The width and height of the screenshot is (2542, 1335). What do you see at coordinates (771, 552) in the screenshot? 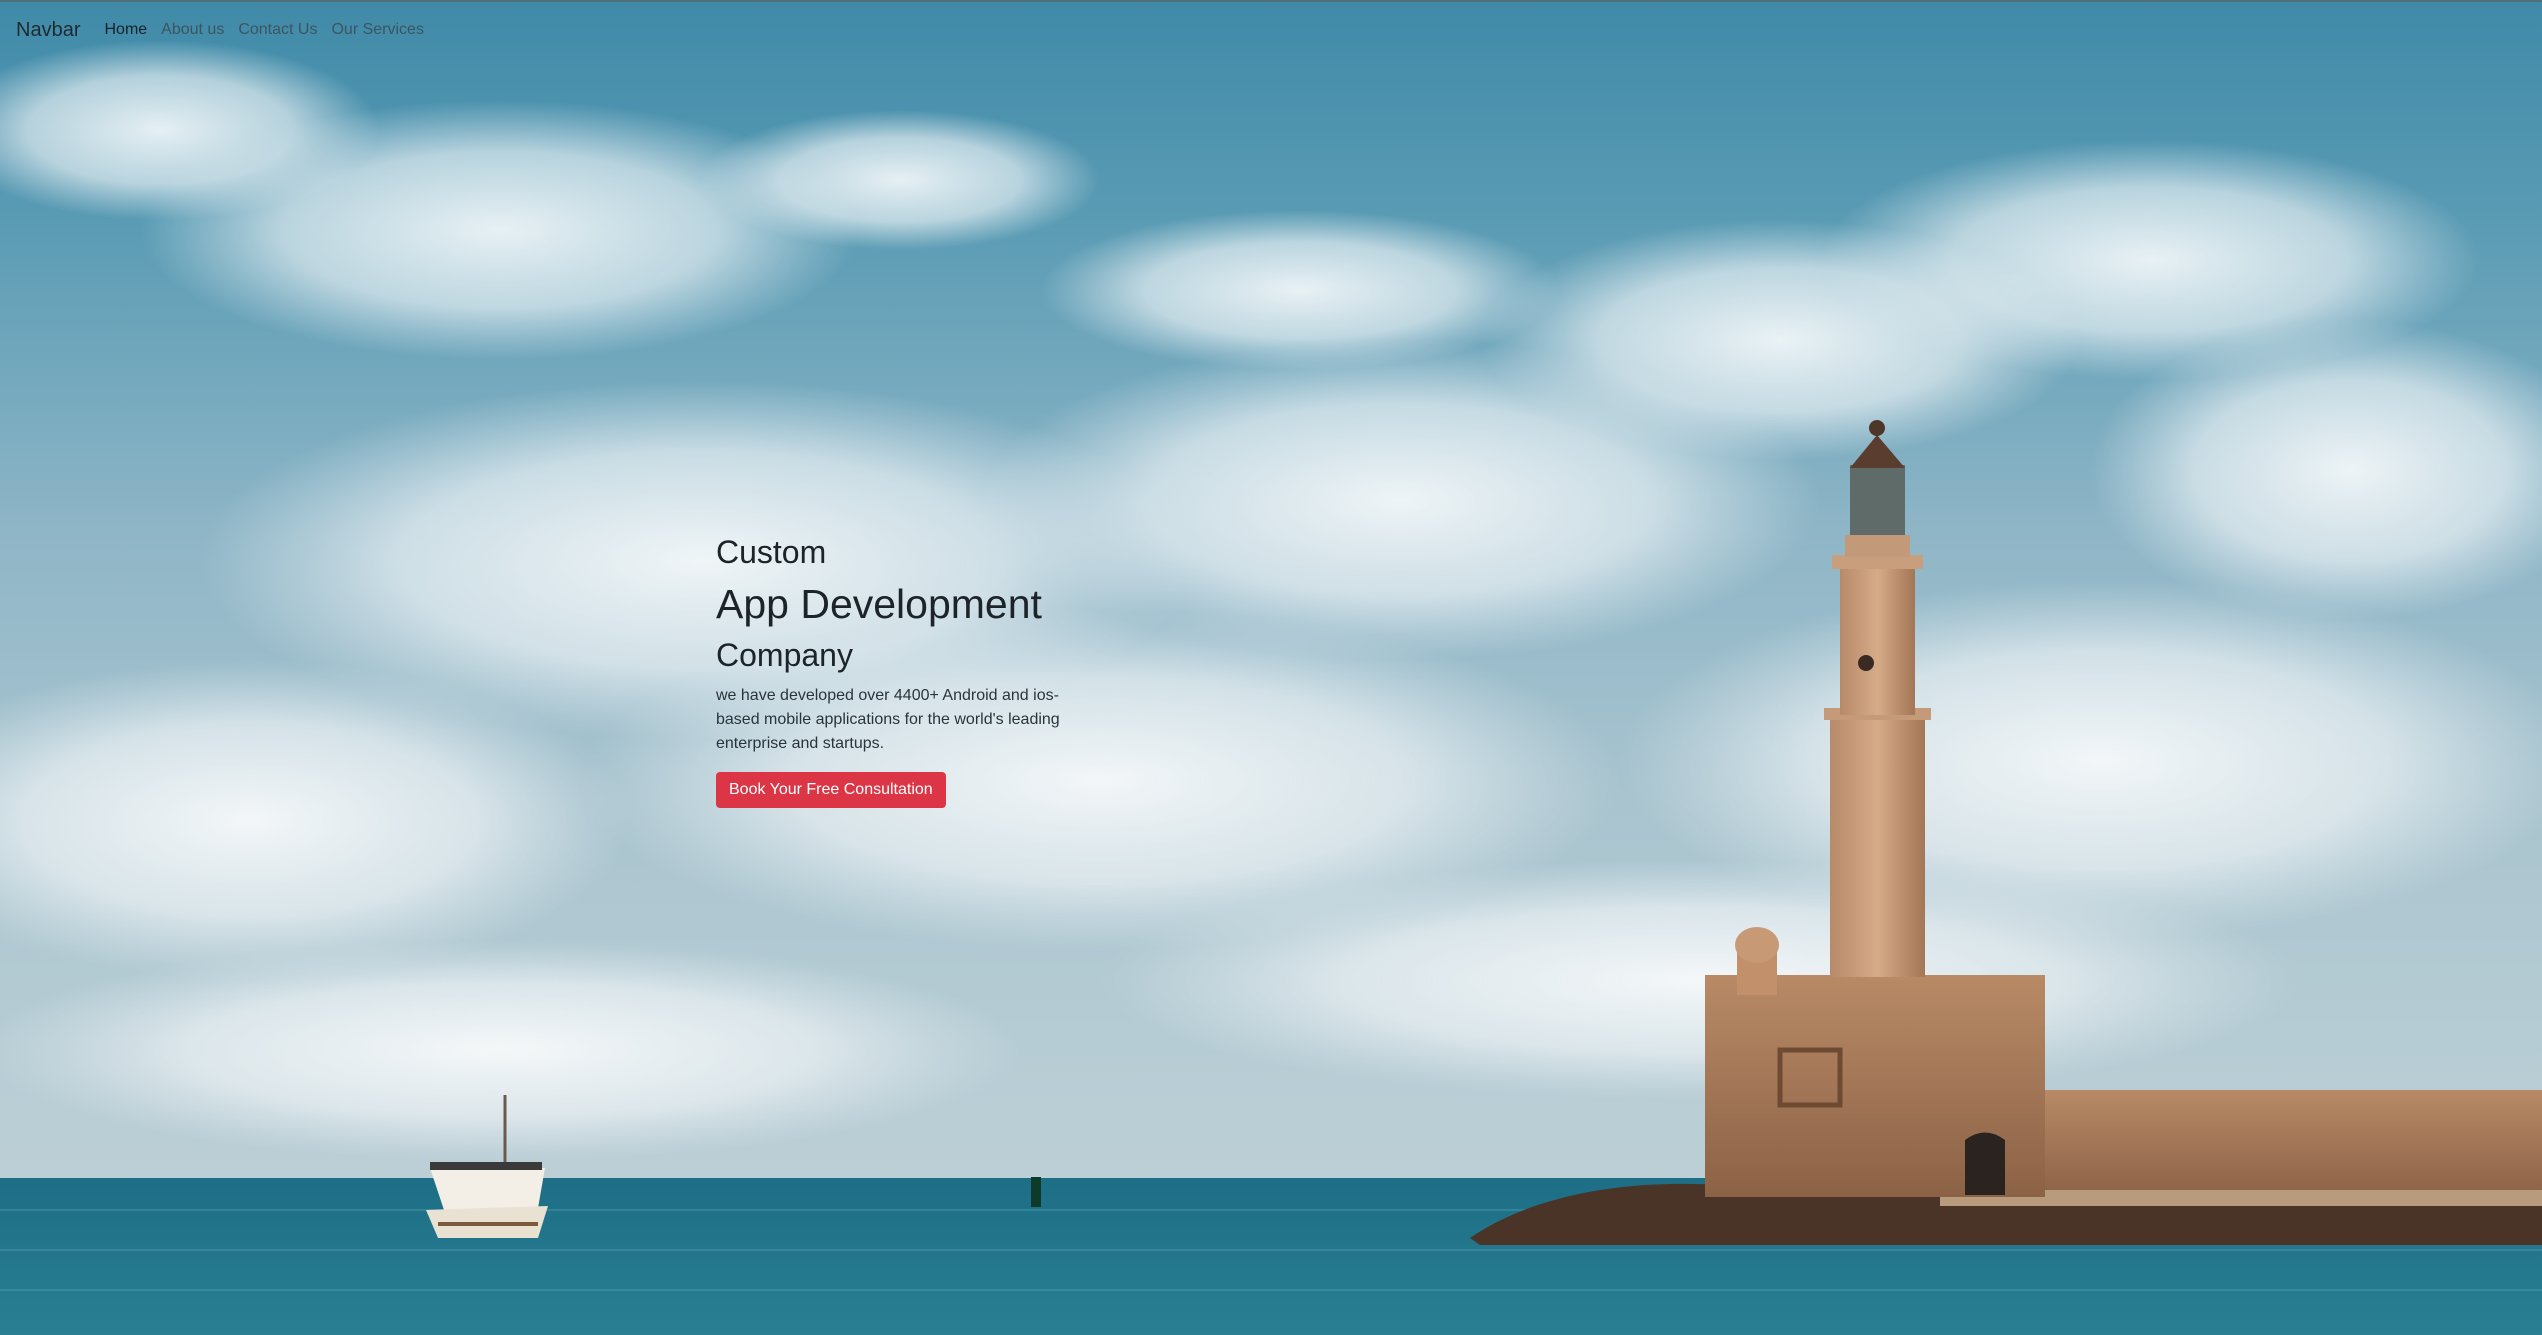
I see `hero-heading-line-1: Custom` at bounding box center [771, 552].